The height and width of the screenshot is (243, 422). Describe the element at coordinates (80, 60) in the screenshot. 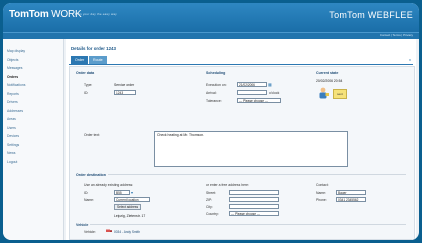

I see `tab-order: Order` at that location.